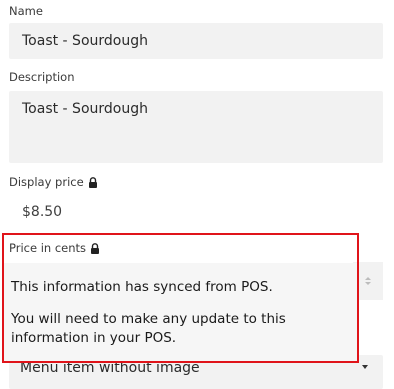 This screenshot has width=394, height=389. What do you see at coordinates (196, 41) in the screenshot?
I see `name-field: Toast - Sourdough` at bounding box center [196, 41].